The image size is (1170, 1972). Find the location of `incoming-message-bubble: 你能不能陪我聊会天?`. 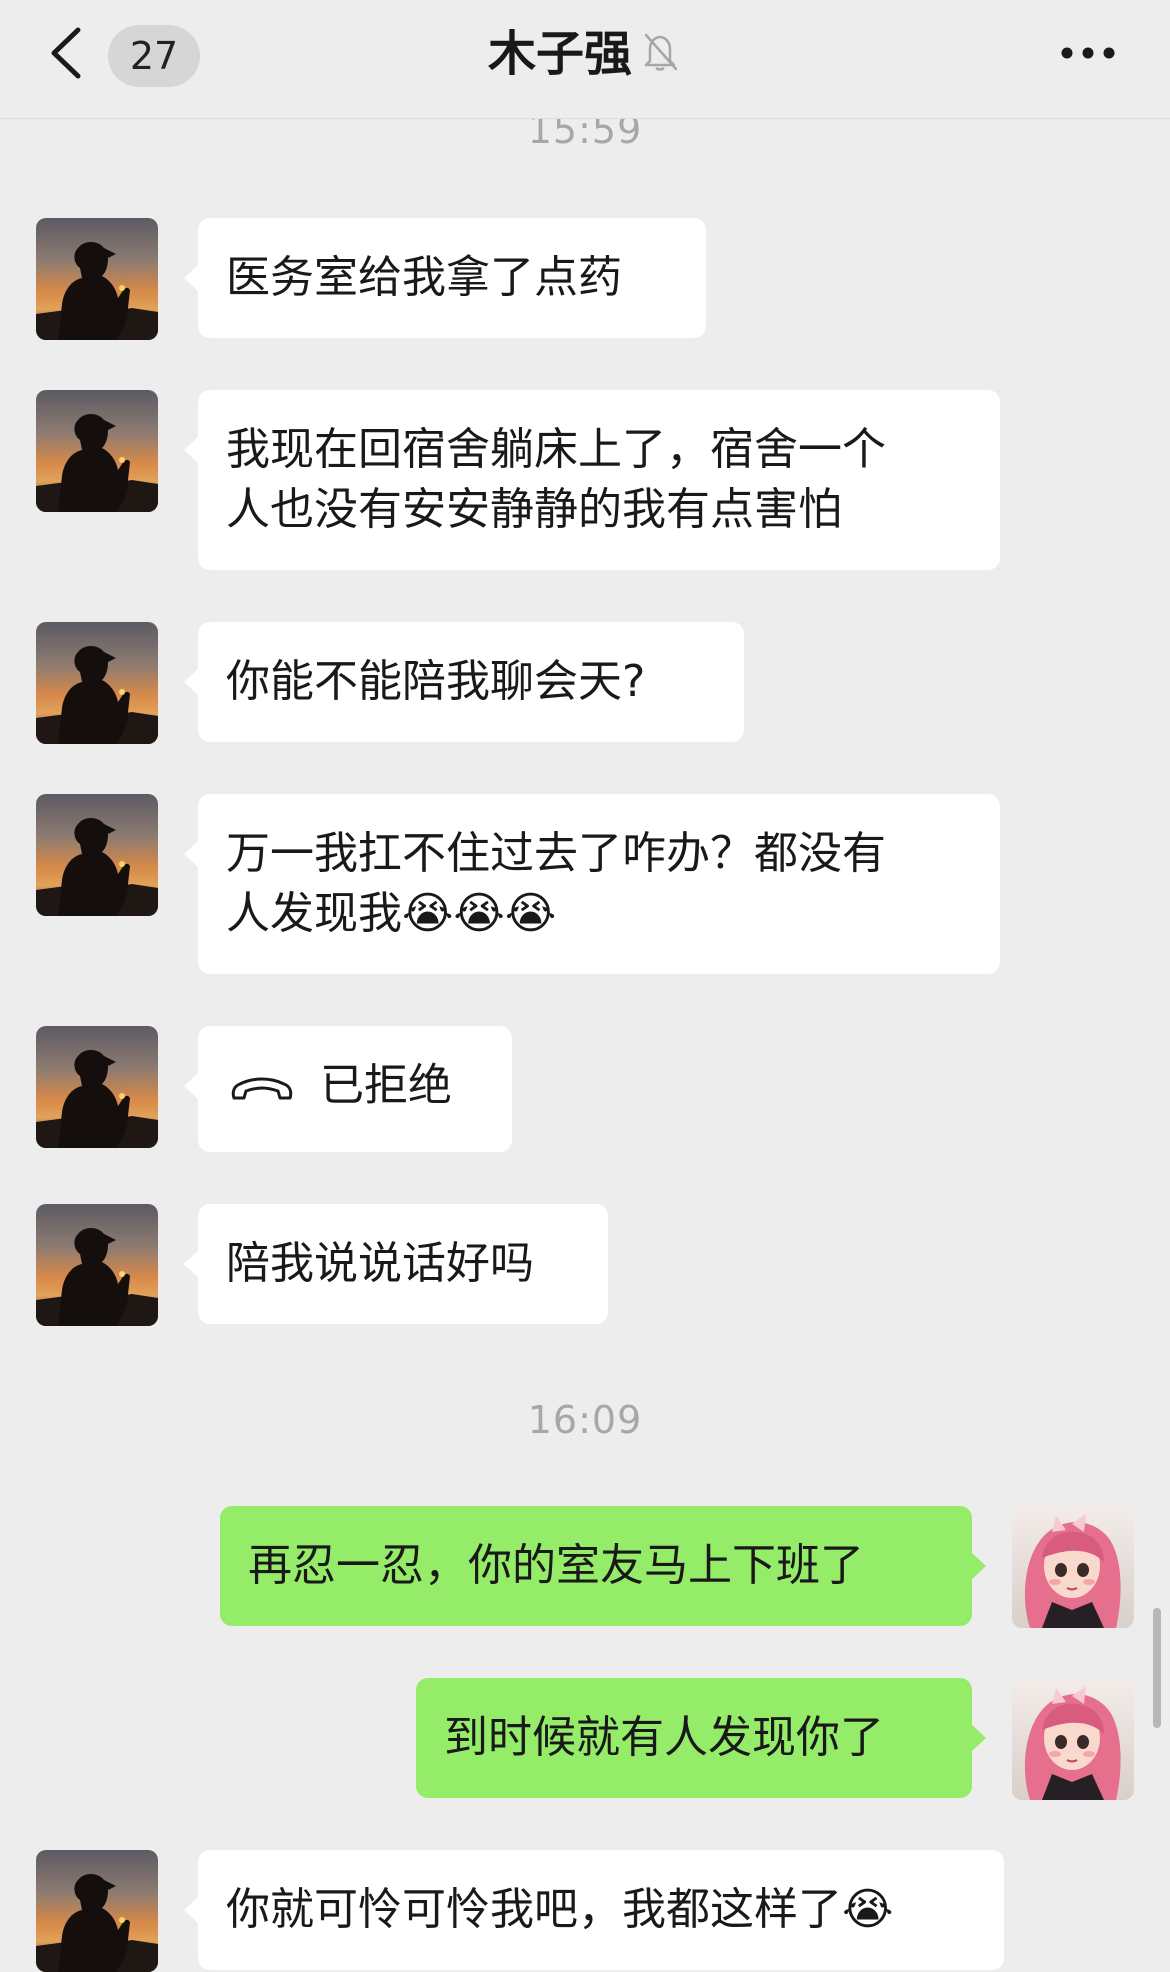

incoming-message-bubble: 你能不能陪我聊会天? is located at coordinates (464, 682).